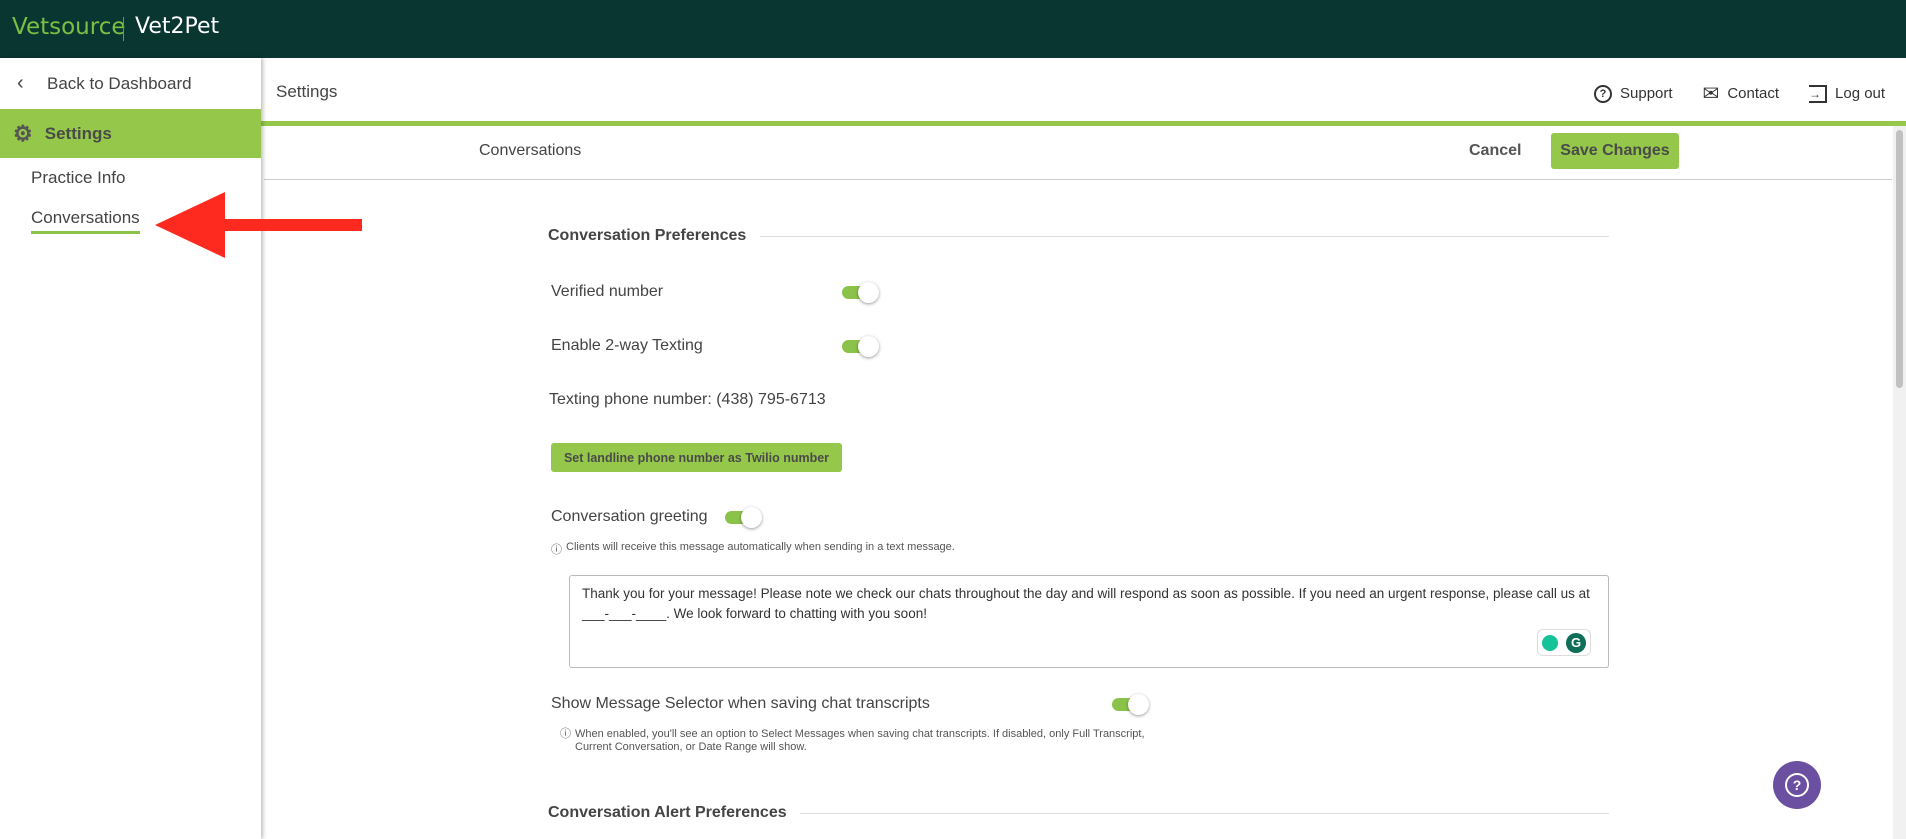 Image resolution: width=1906 pixels, height=839 pixels. I want to click on chevron-left-icon: ‹, so click(20, 83).